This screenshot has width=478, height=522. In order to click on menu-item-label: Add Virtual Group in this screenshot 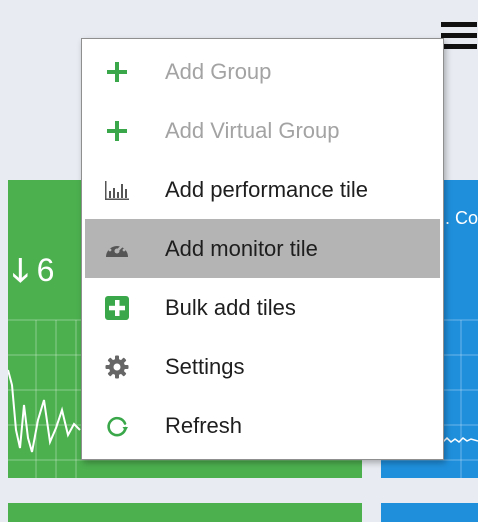, I will do `click(252, 130)`.